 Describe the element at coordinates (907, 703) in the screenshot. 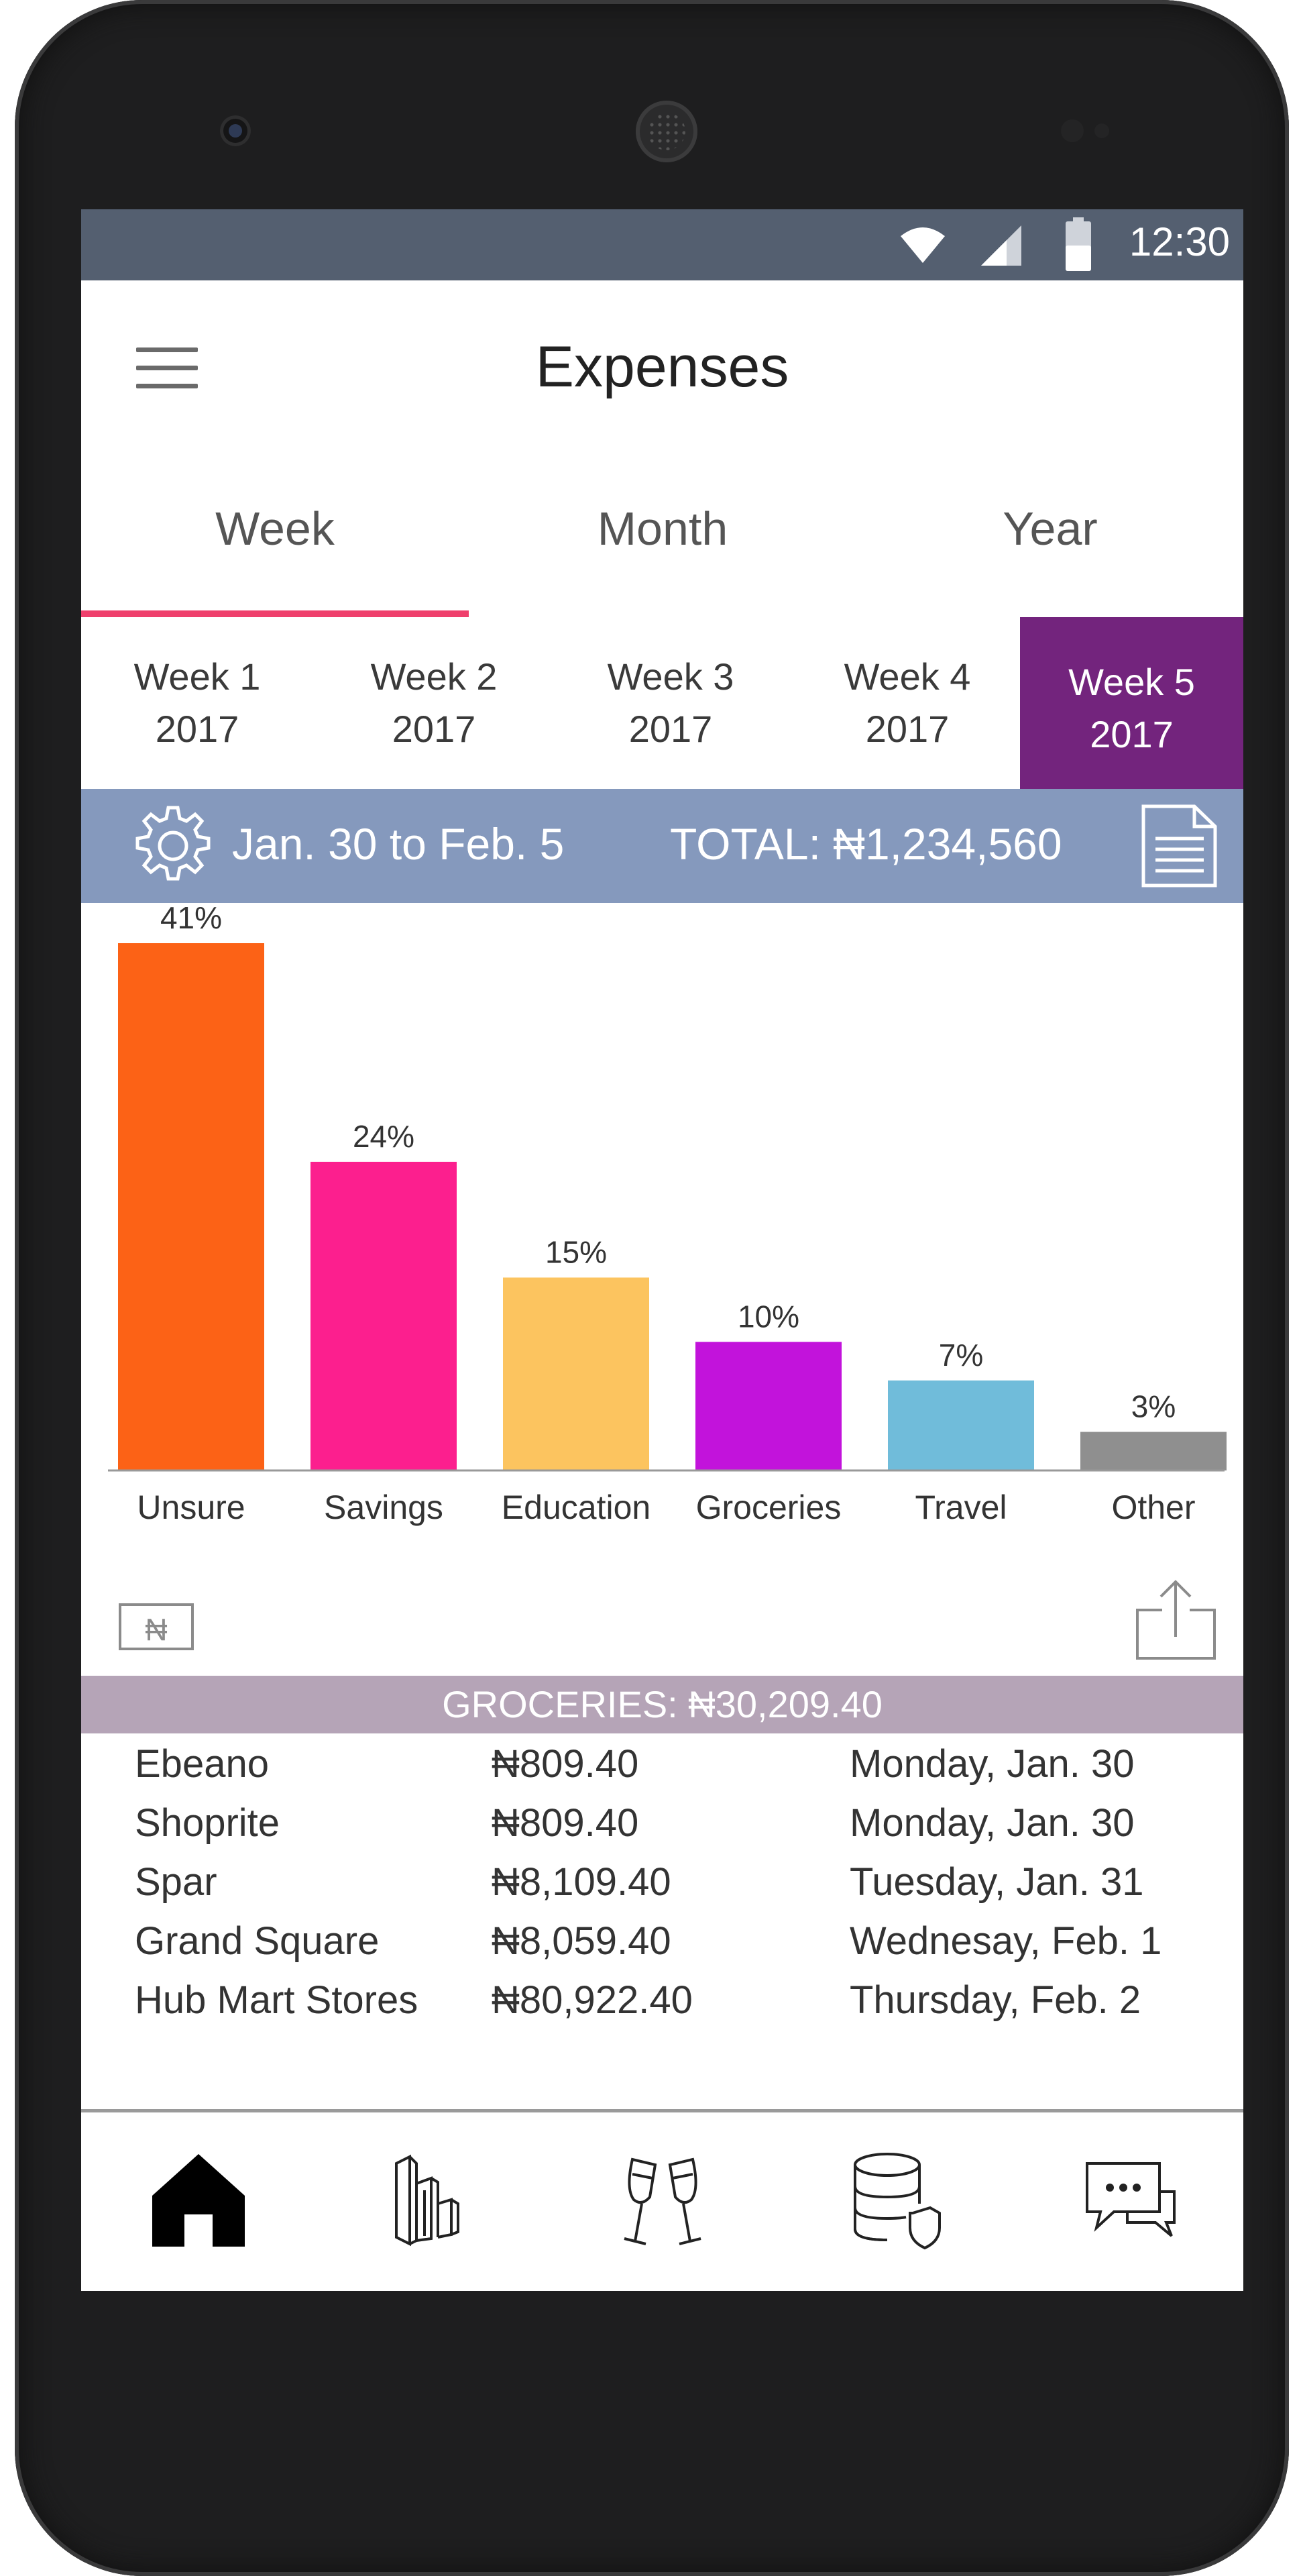

I see `week-4-button: Week 4 2017` at that location.